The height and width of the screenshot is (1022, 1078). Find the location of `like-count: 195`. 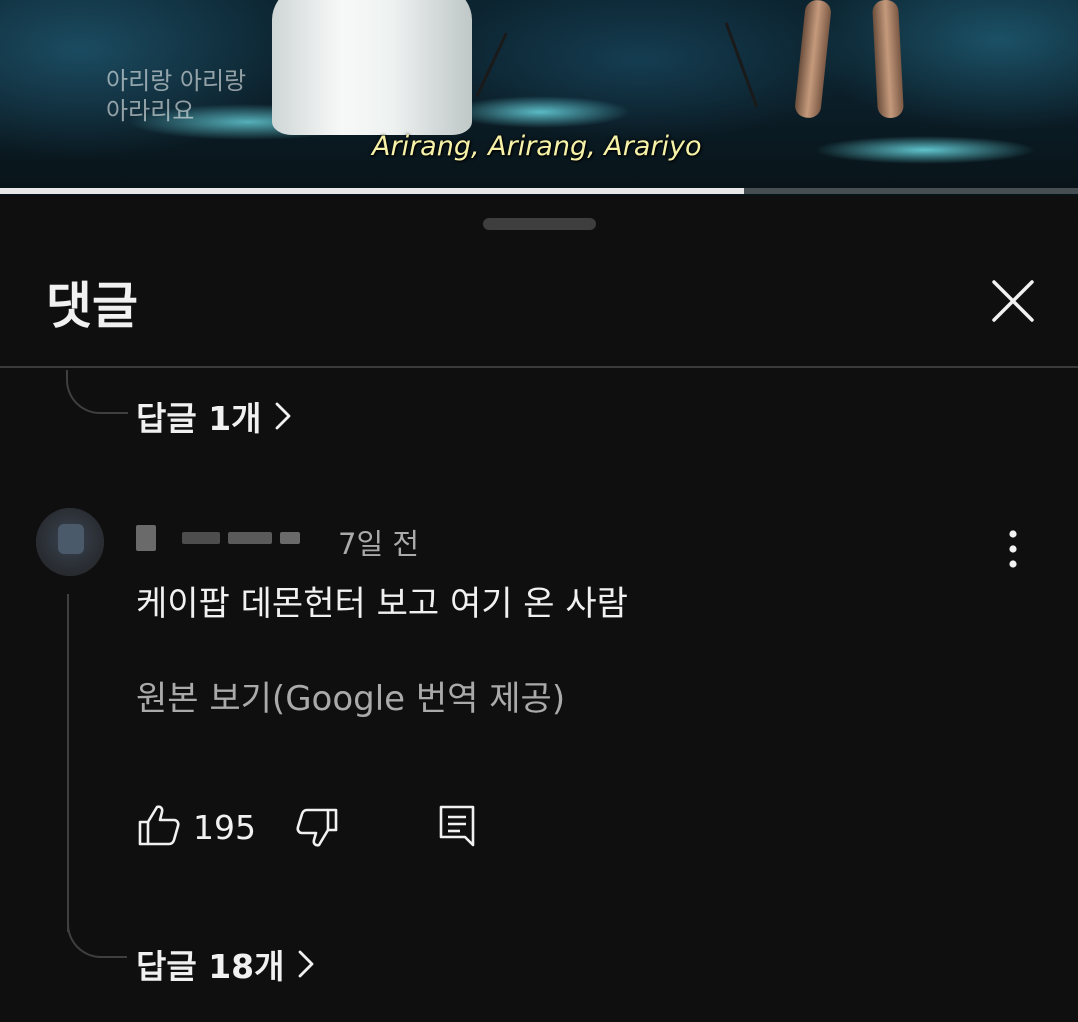

like-count: 195 is located at coordinates (224, 827).